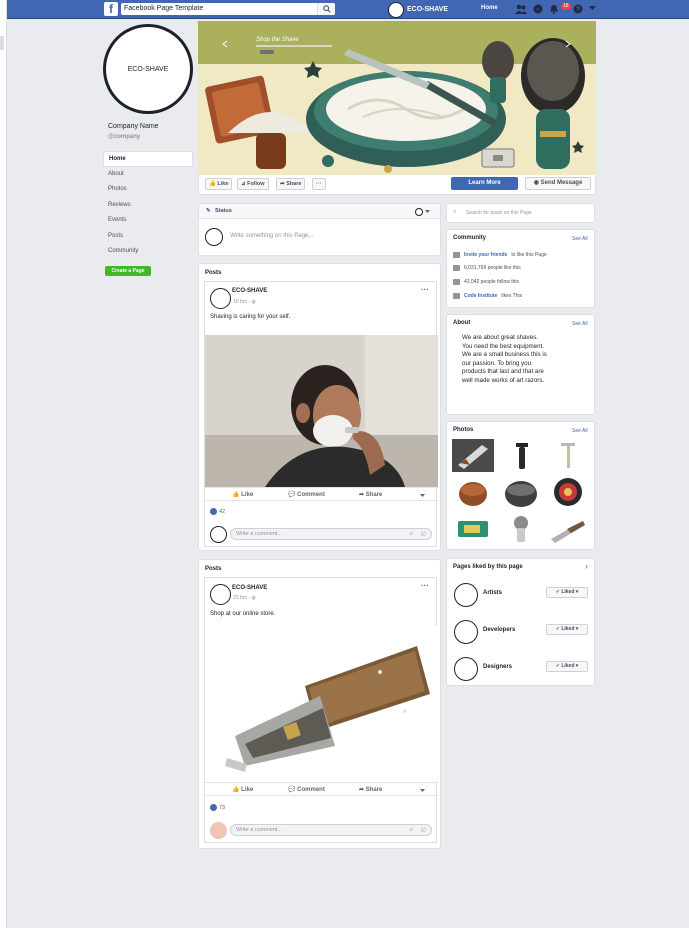 This screenshot has height=928, width=689. What do you see at coordinates (489, 8) in the screenshot?
I see `home-link: Home` at bounding box center [489, 8].